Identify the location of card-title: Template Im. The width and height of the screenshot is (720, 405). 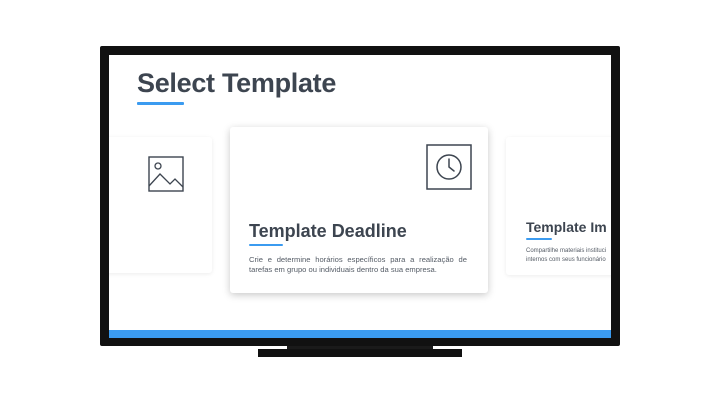
(566, 227).